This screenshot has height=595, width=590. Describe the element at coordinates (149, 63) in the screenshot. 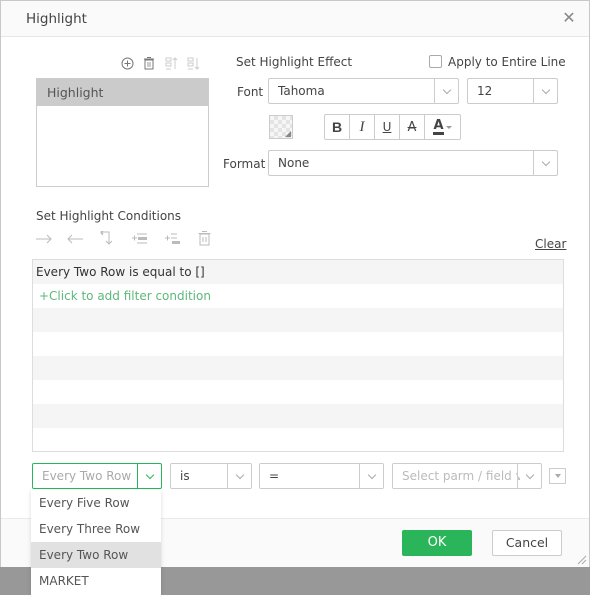

I see `trash-icon` at that location.